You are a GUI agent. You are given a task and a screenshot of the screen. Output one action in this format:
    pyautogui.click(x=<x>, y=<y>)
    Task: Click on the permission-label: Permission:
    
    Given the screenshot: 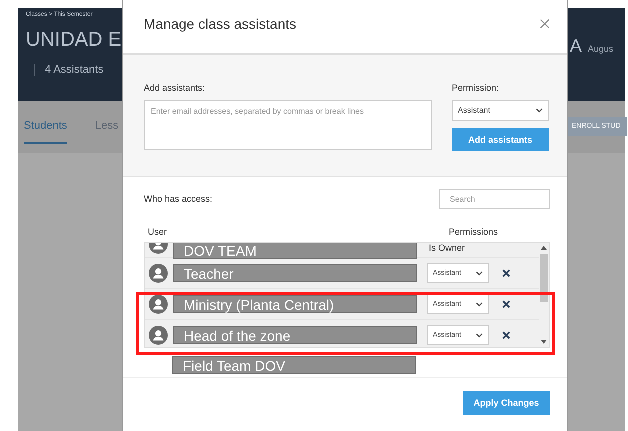 What is the action you would take?
    pyautogui.click(x=476, y=88)
    